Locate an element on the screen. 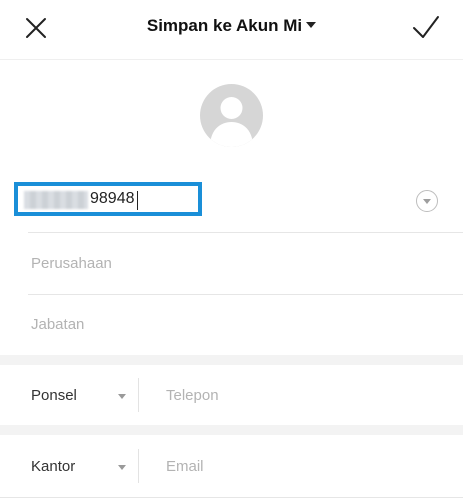 The image size is (463, 500). account-selector: Simpan ke Akun Mi is located at coordinates (231, 26).